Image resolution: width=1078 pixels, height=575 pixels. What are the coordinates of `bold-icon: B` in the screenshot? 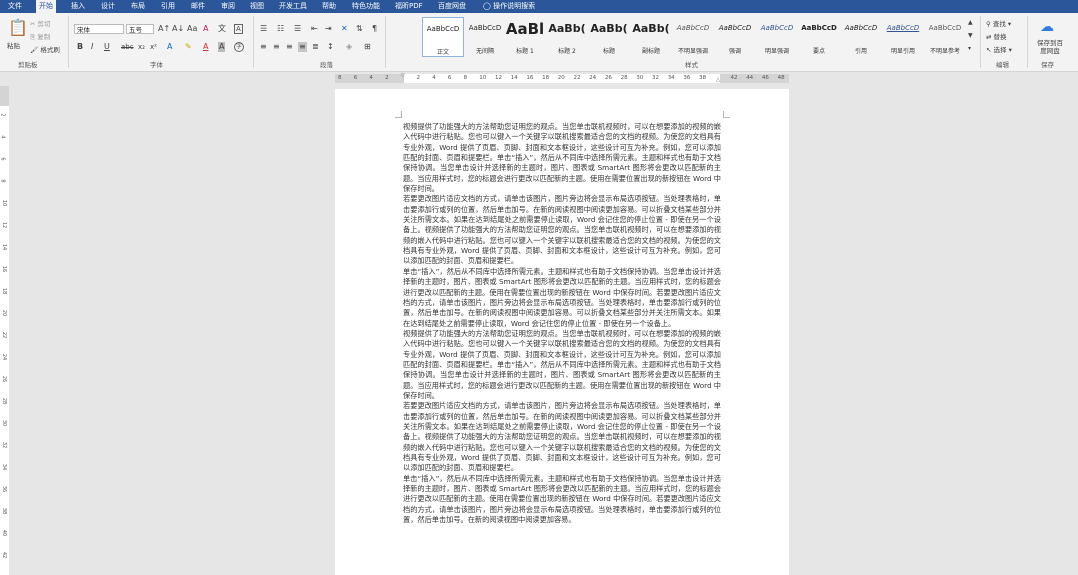 It's located at (80, 47).